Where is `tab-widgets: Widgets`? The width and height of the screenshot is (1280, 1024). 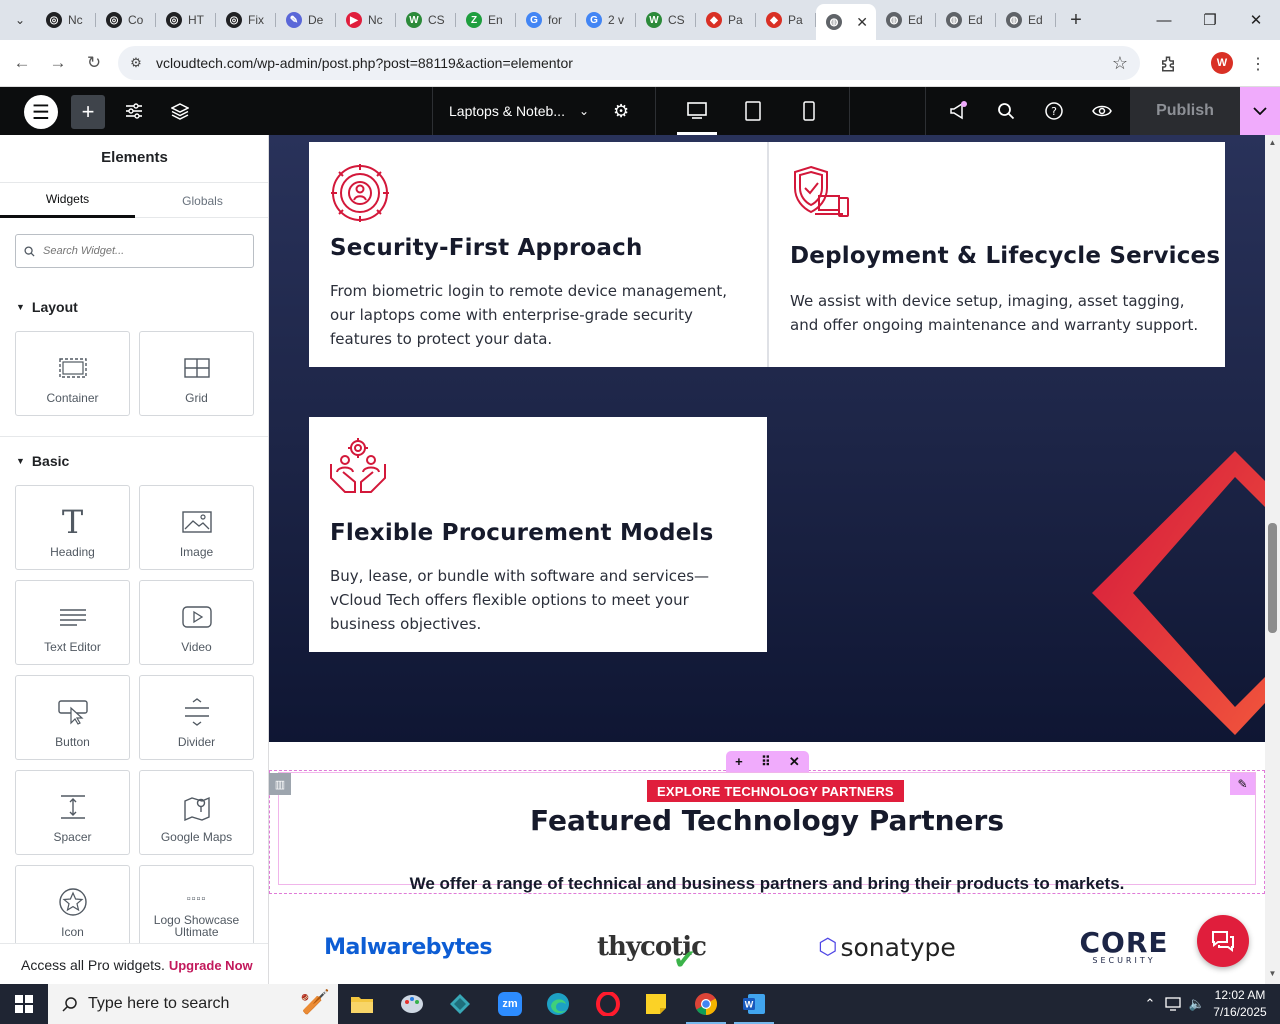
tab-widgets: Widgets is located at coordinates (67, 200).